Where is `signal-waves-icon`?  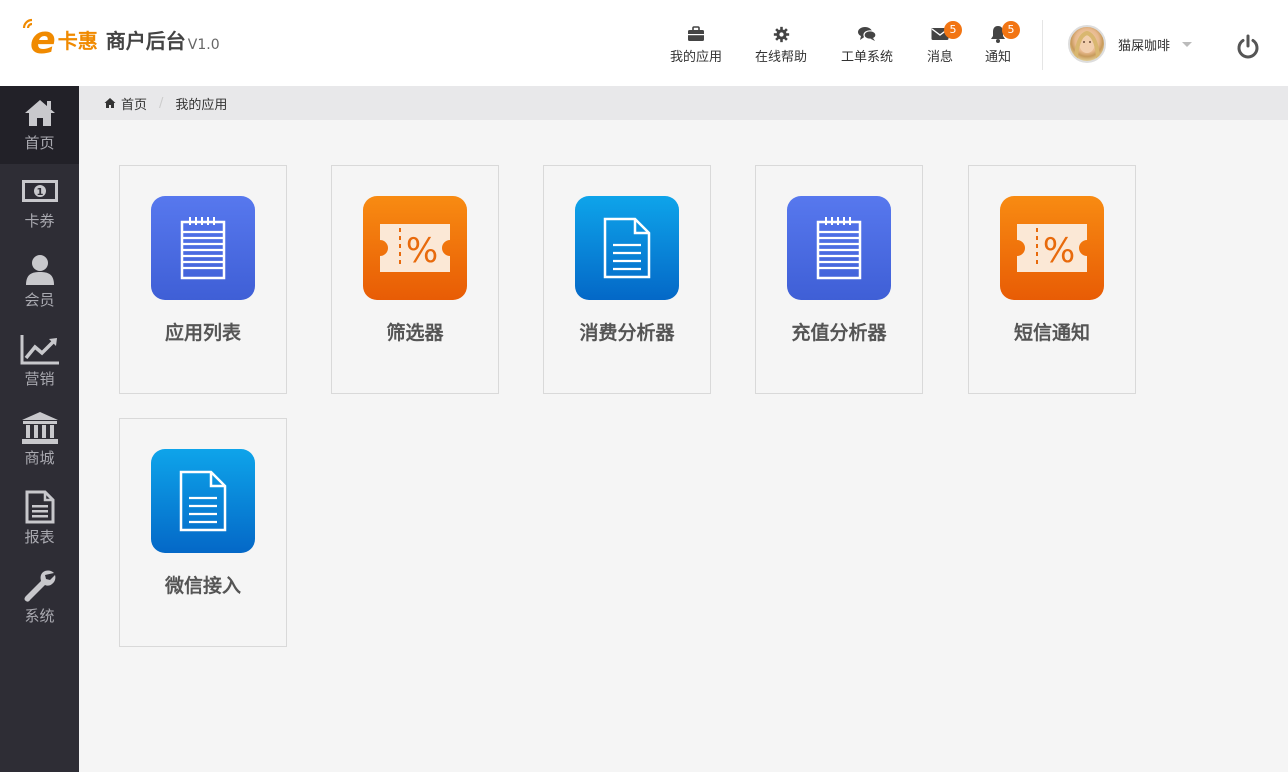 signal-waves-icon is located at coordinates (27, 23).